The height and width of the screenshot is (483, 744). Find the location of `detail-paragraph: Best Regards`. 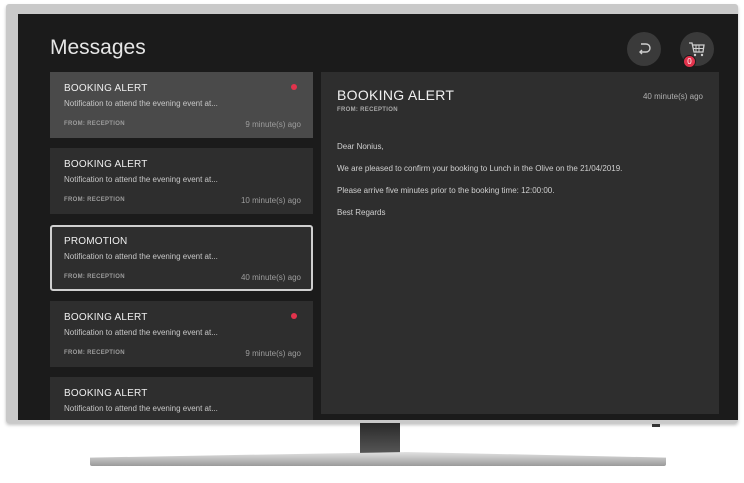

detail-paragraph: Best Regards is located at coordinates (361, 212).